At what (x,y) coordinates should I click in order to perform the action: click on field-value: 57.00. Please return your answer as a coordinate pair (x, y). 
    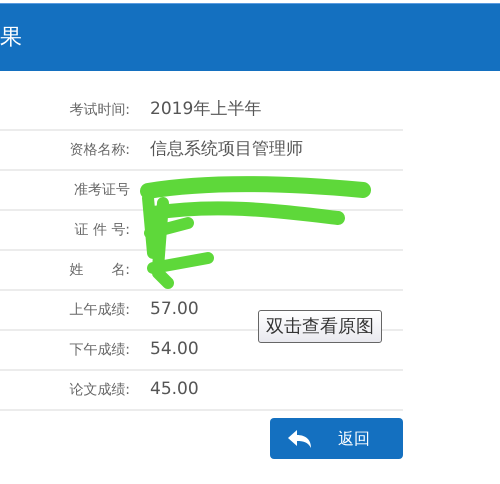
    Looking at the image, I should click on (174, 310).